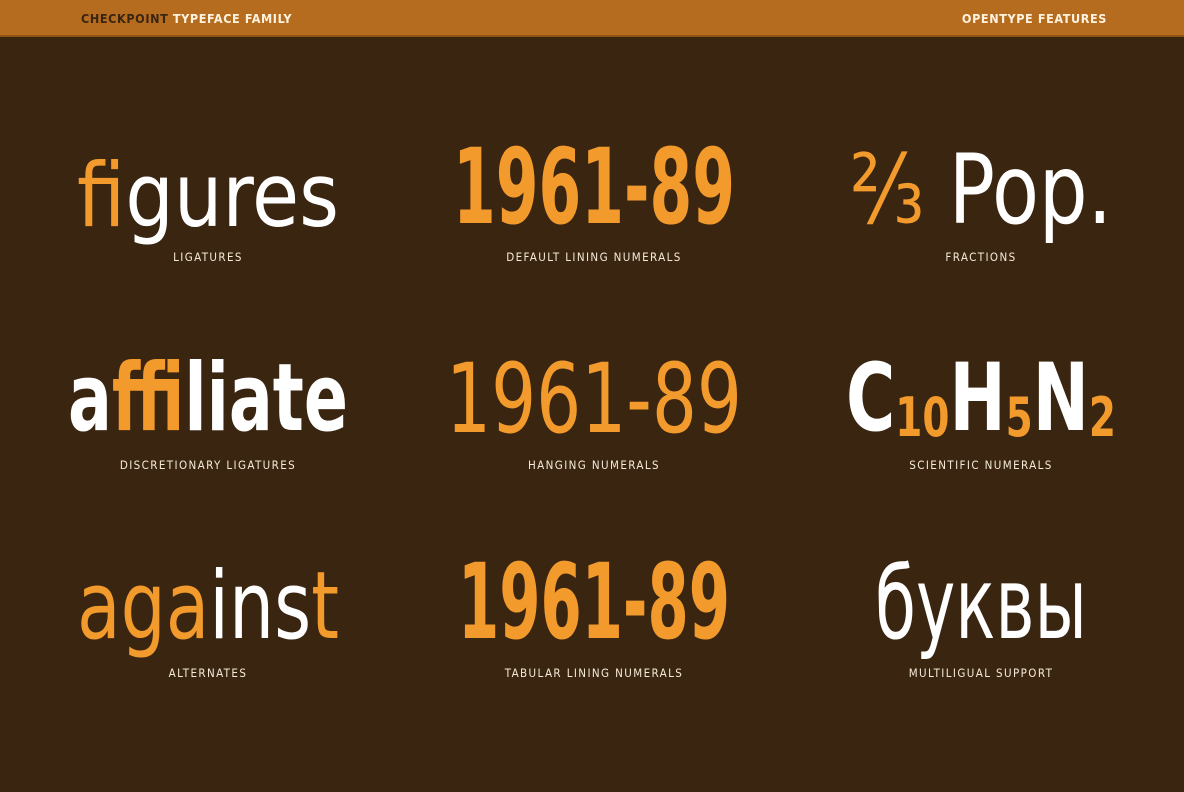 This screenshot has height=792, width=1184. I want to click on caption-discretionary-ligatures: DISCRETIONARY LIGATURES, so click(208, 465).